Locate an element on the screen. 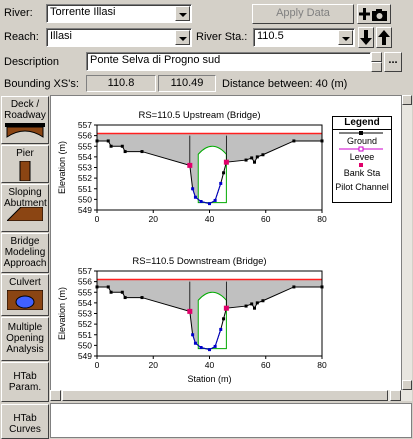 Image resolution: width=413 pixels, height=439 pixels. y-tick-label: 550 is located at coordinates (85, 345).